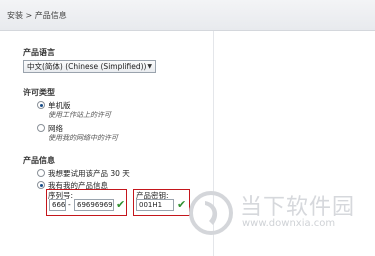 This screenshot has height=256, width=375. Describe the element at coordinates (94, 205) in the screenshot. I see `serial-number-input: 69696969` at that location.